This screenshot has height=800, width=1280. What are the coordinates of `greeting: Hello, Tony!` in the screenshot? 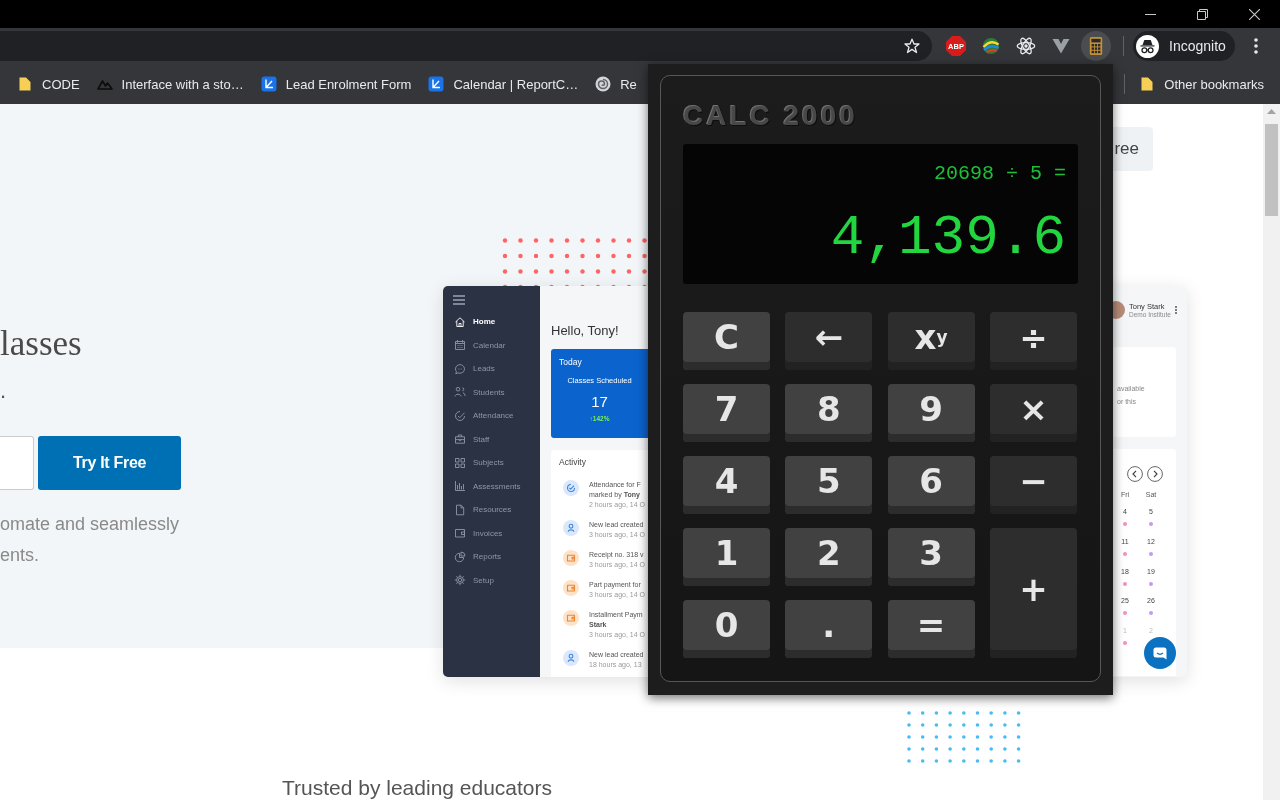 It's located at (585, 331).